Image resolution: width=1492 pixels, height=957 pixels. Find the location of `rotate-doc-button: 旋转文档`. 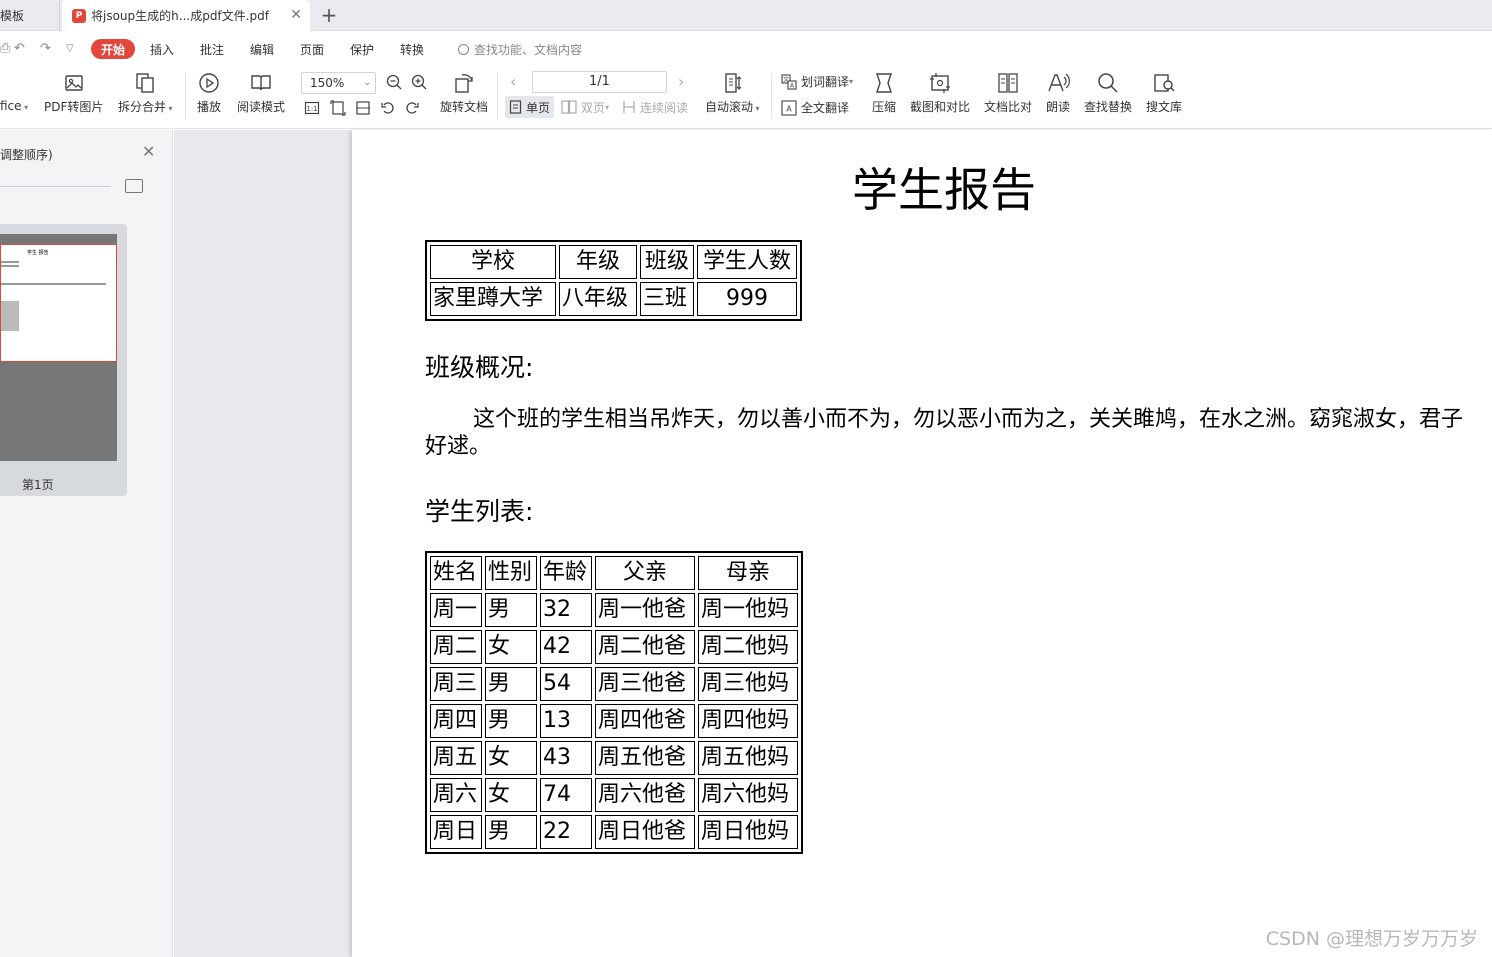

rotate-doc-button: 旋转文档 is located at coordinates (464, 93).